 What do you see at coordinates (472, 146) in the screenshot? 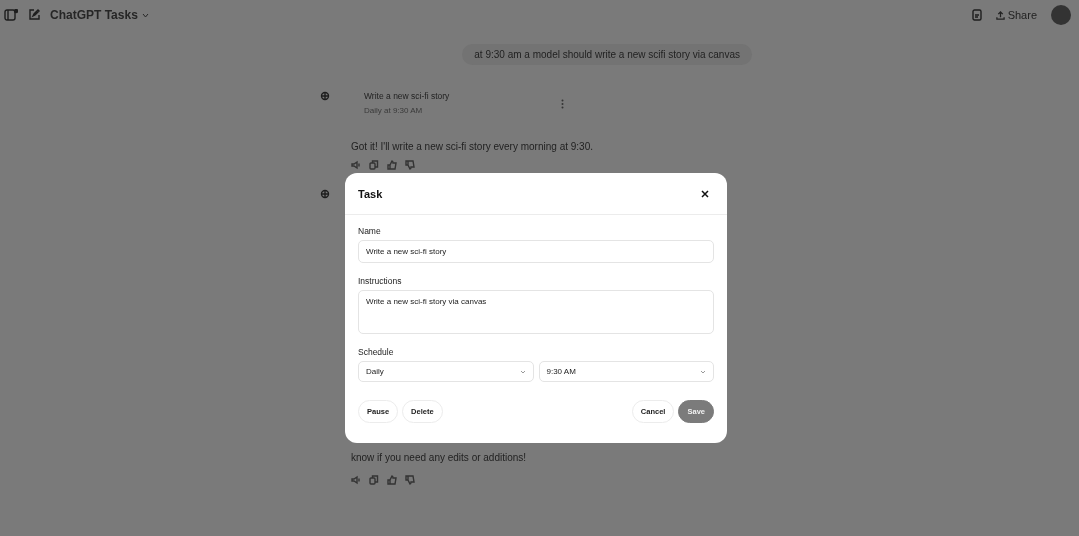
I see `assistant-message: Got it! I'll write a new sci-fi story every morning at 9:30.` at bounding box center [472, 146].